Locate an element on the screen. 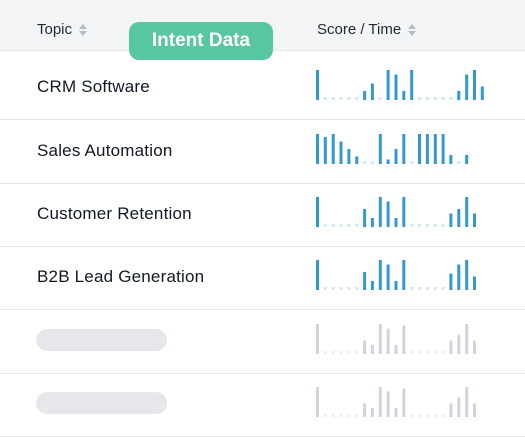  skeleton-row is located at coordinates (262, 342).